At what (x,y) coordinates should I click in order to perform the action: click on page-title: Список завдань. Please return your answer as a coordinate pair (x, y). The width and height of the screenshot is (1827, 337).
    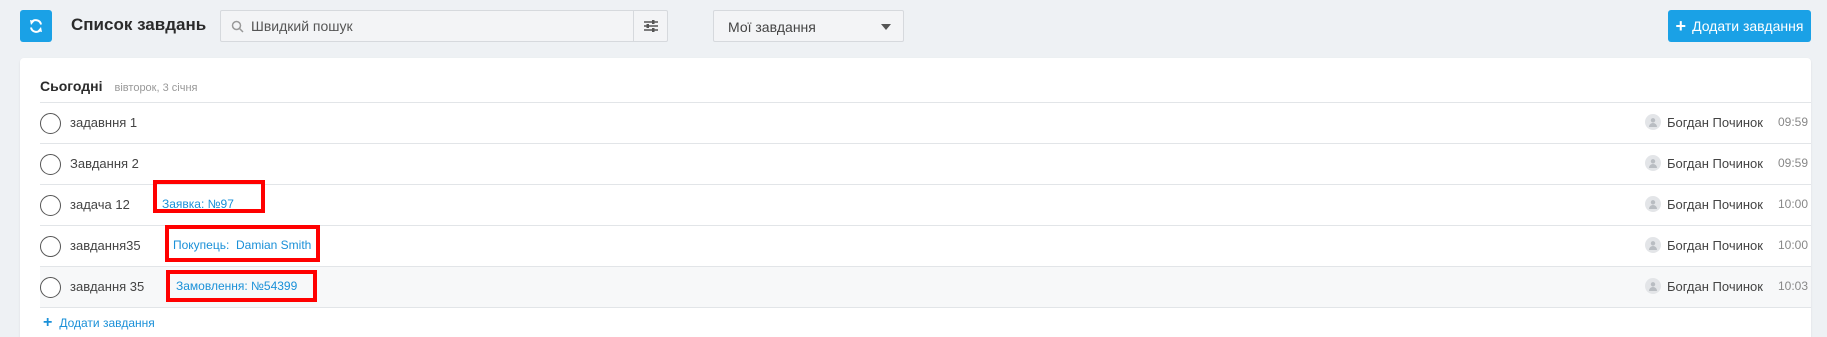
    Looking at the image, I should click on (139, 24).